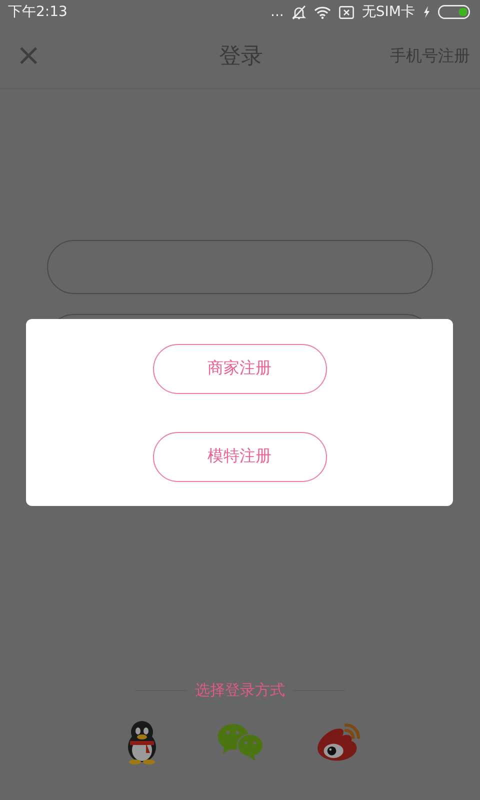 The height and width of the screenshot is (800, 480). Describe the element at coordinates (239, 369) in the screenshot. I see `register-button: 商家注册` at that location.